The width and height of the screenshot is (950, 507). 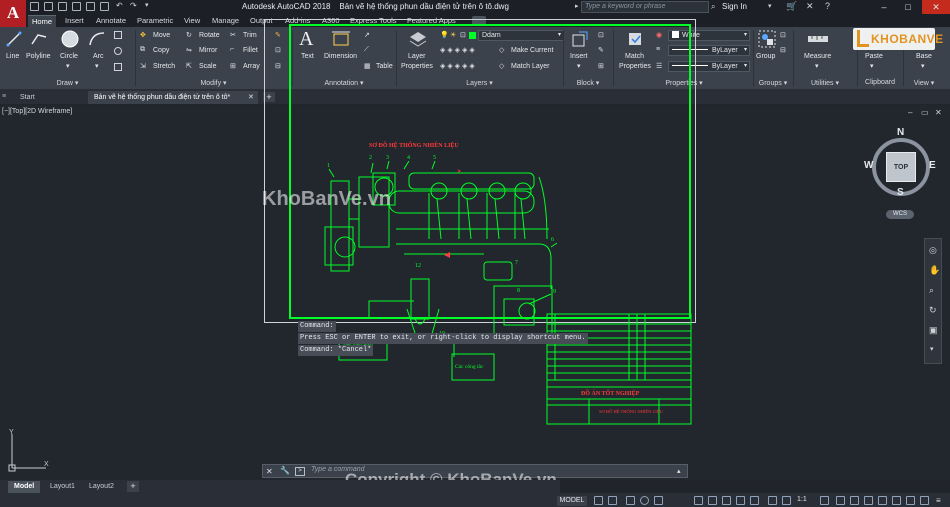 What do you see at coordinates (934, 270) in the screenshot?
I see `pan-icon: ✋` at bounding box center [934, 270].